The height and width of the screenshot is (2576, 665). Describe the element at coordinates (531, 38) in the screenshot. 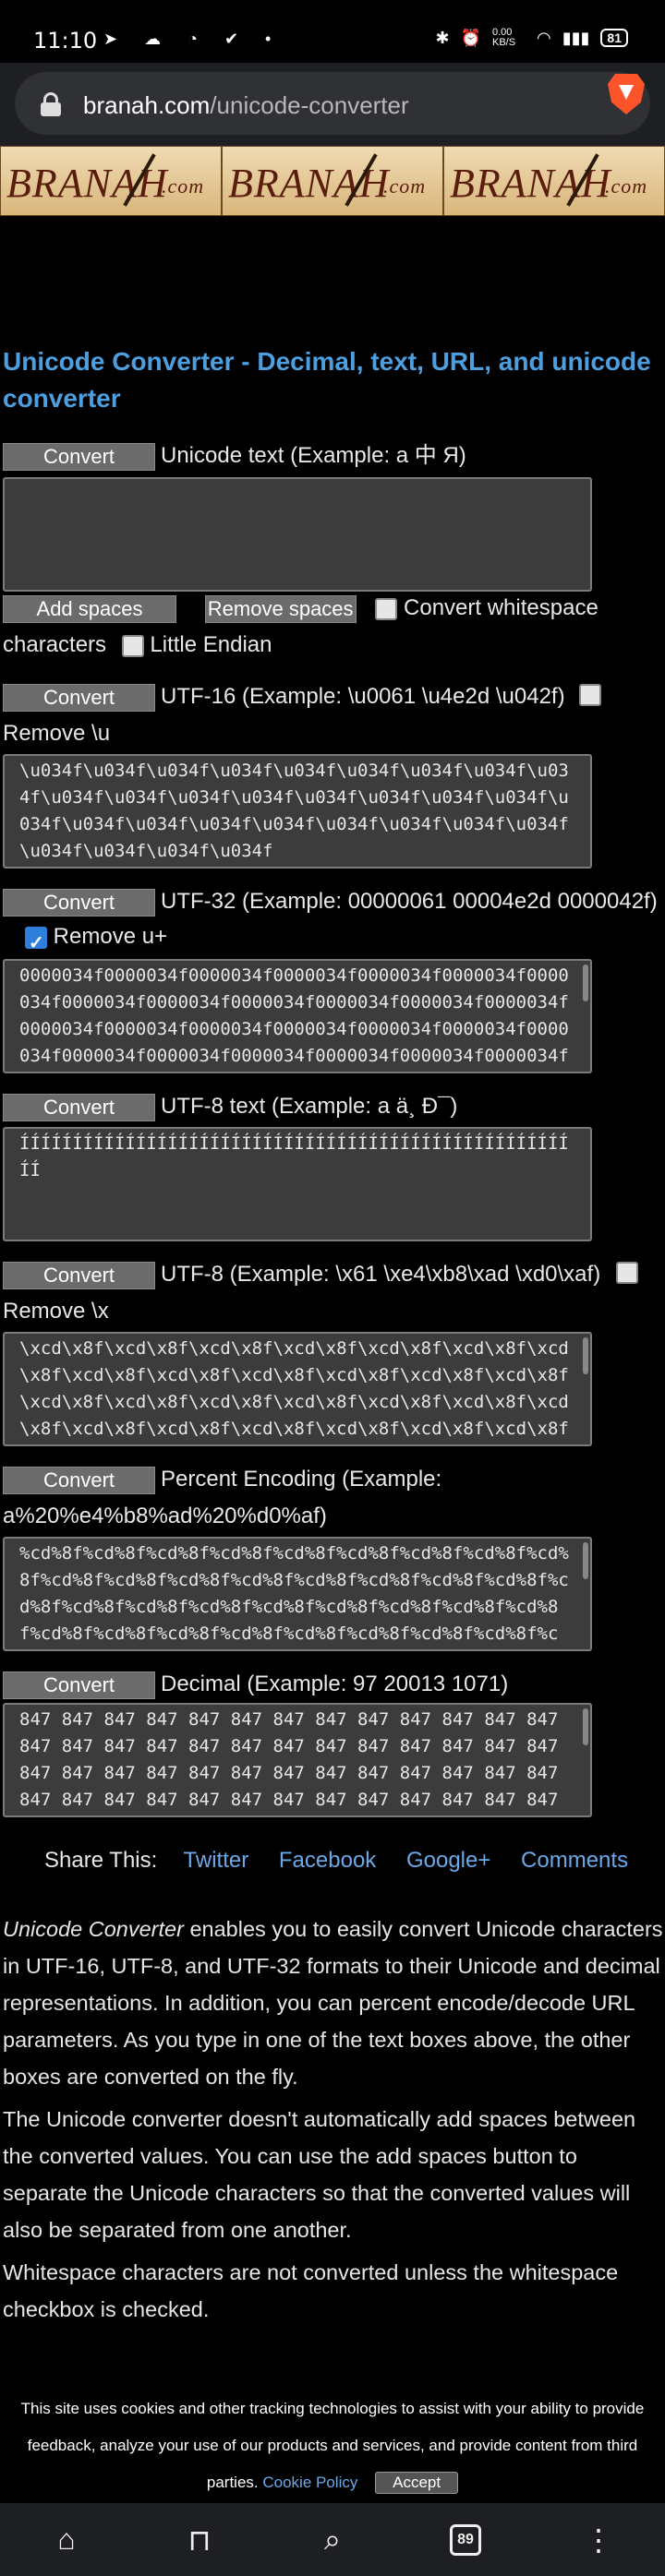

I see `system-icons: ✱ ⏰ 0.00 KB/S ◠ ▮▮▮ 81` at that location.